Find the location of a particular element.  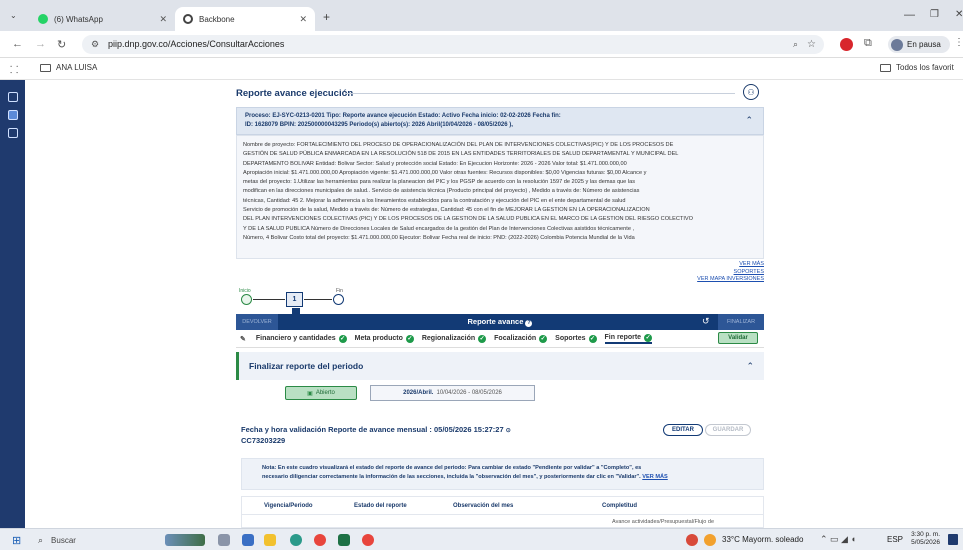

whatsapp-icon is located at coordinates (43, 19).